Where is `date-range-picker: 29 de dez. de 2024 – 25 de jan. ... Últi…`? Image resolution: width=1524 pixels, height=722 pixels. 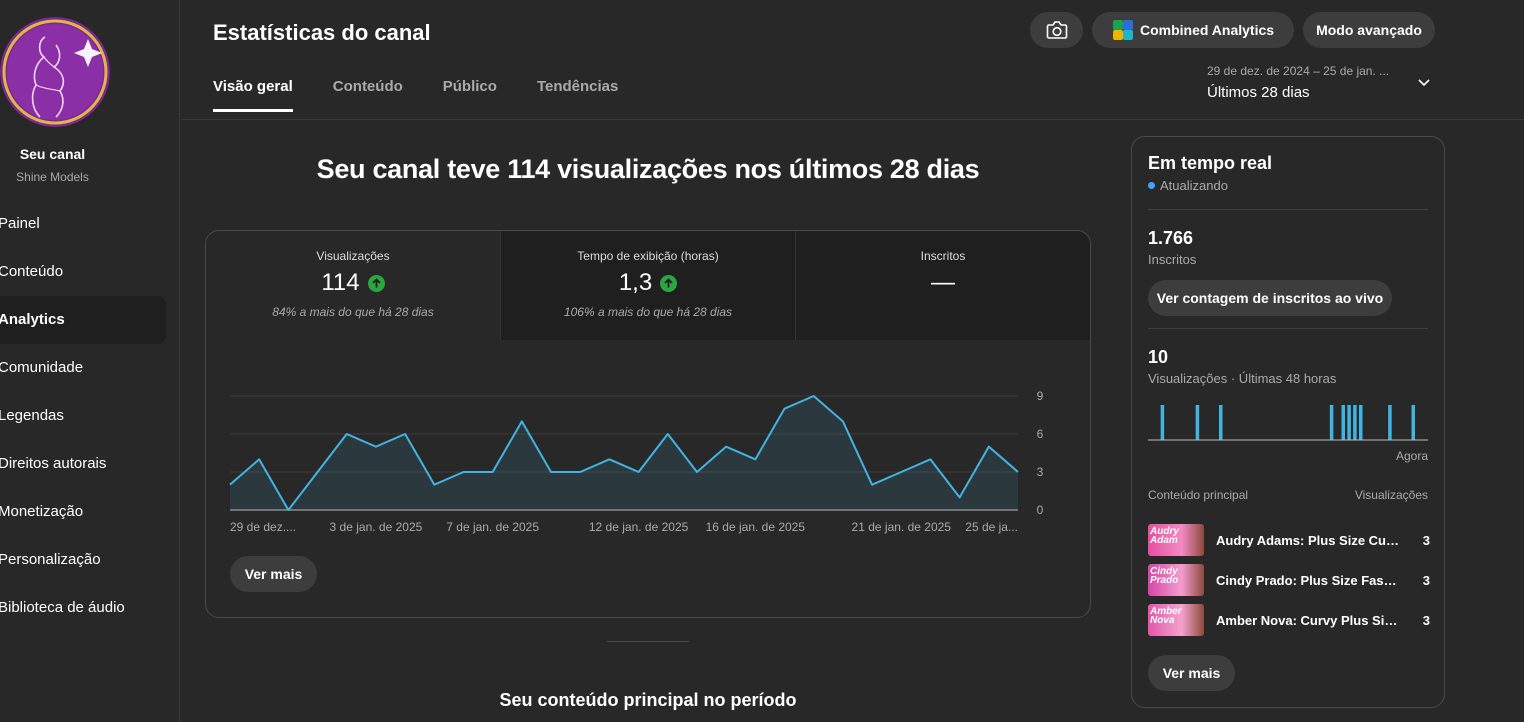
date-range-picker: 29 de dez. de 2024 – 25 de jan. ... Últi… is located at coordinates (1322, 82).